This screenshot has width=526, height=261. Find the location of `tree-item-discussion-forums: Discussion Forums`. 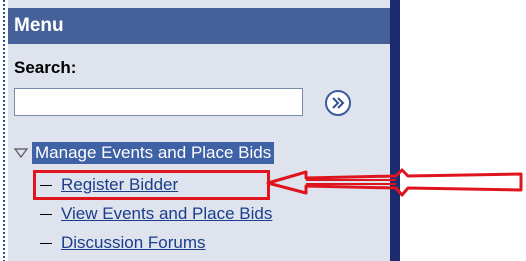

tree-item-discussion-forums: Discussion Forums is located at coordinates (123, 243).